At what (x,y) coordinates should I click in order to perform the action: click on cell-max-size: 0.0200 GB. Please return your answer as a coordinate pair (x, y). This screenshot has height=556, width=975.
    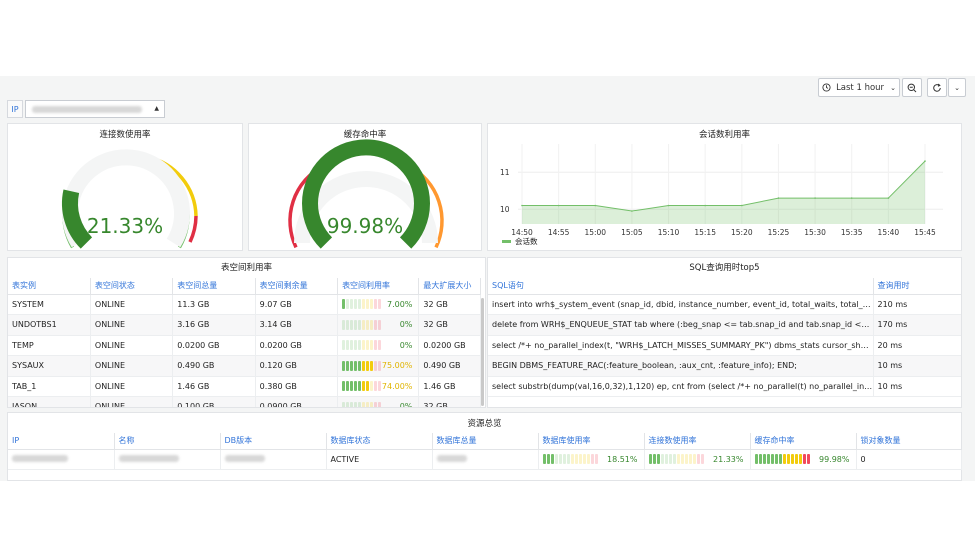
    Looking at the image, I should click on (449, 345).